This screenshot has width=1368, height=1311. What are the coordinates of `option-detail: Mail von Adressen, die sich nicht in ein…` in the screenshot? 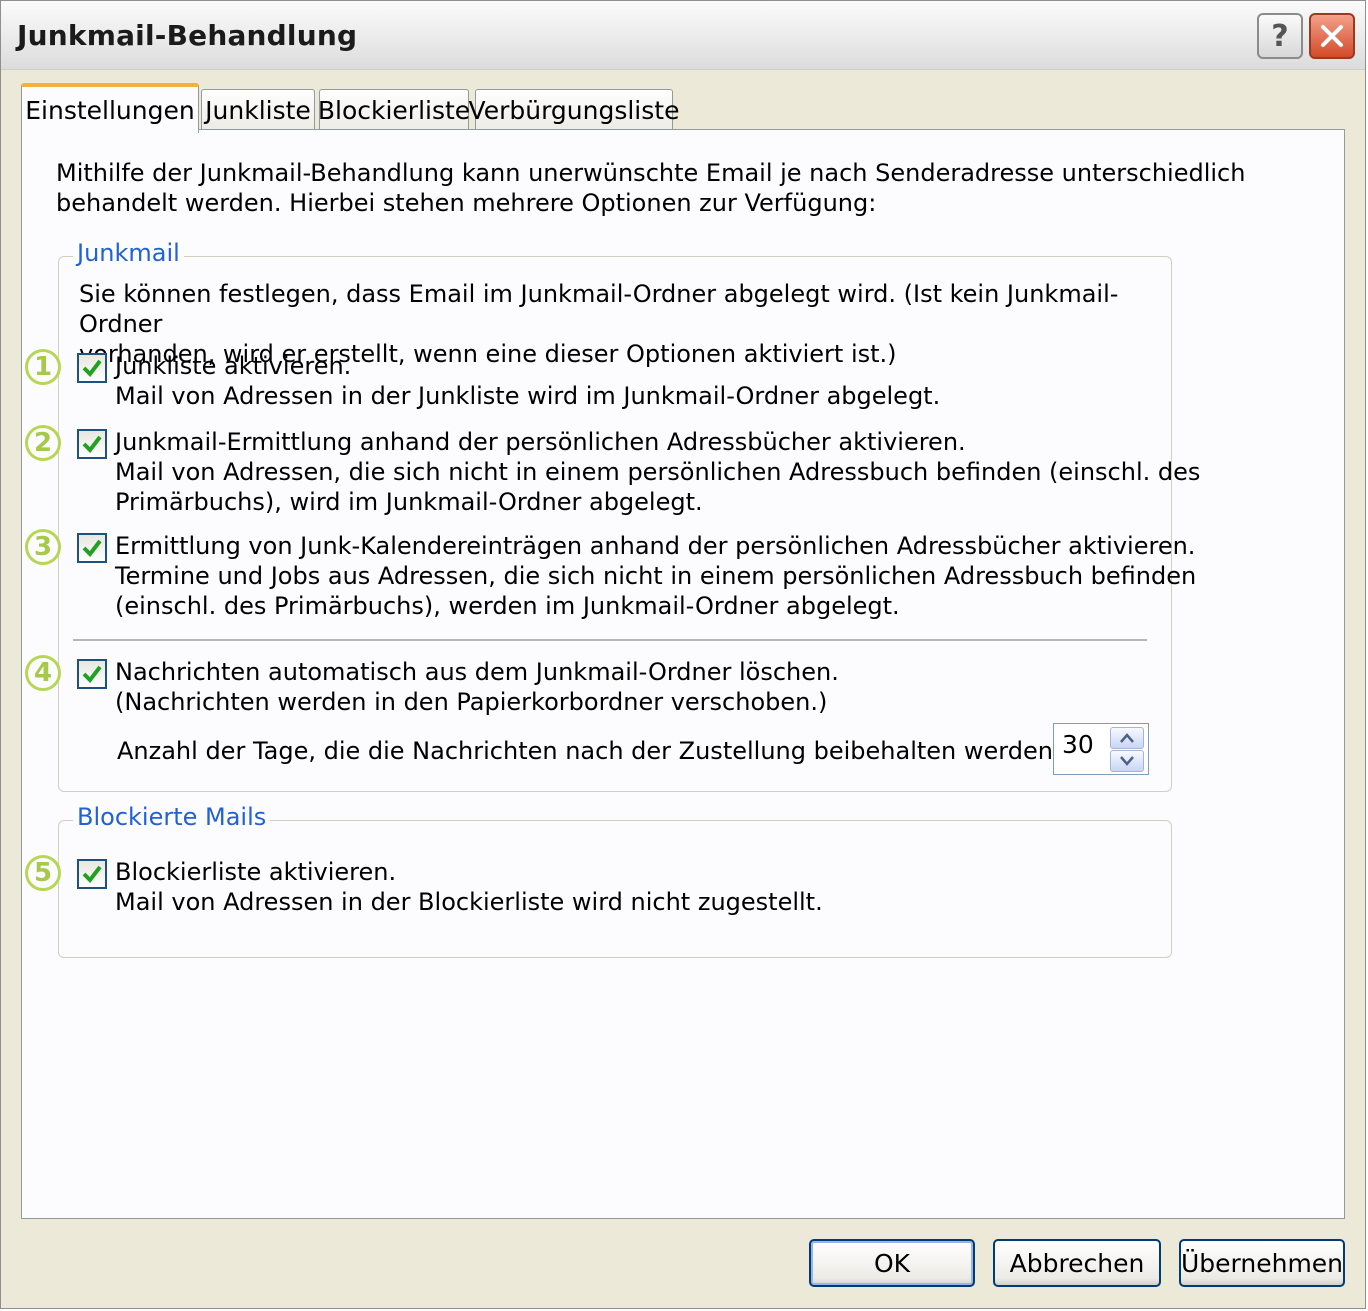 It's located at (658, 472).